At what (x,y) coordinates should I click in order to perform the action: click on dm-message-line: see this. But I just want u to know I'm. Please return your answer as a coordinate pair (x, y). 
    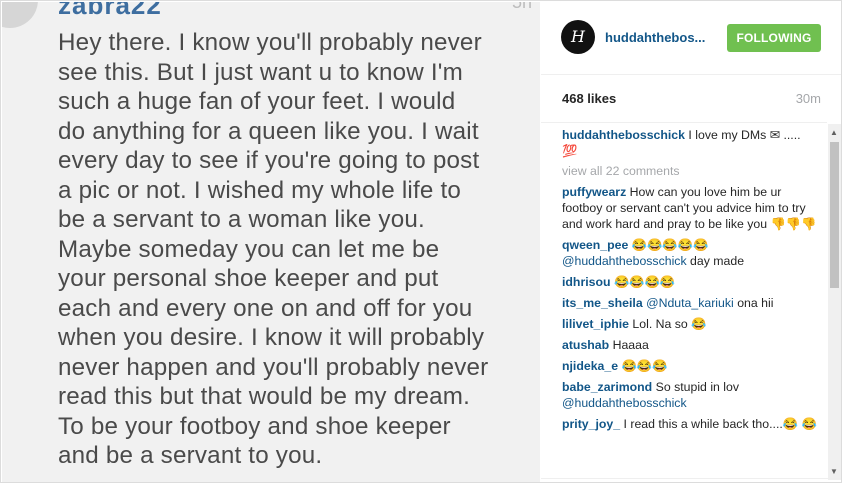
    Looking at the image, I should click on (260, 72).